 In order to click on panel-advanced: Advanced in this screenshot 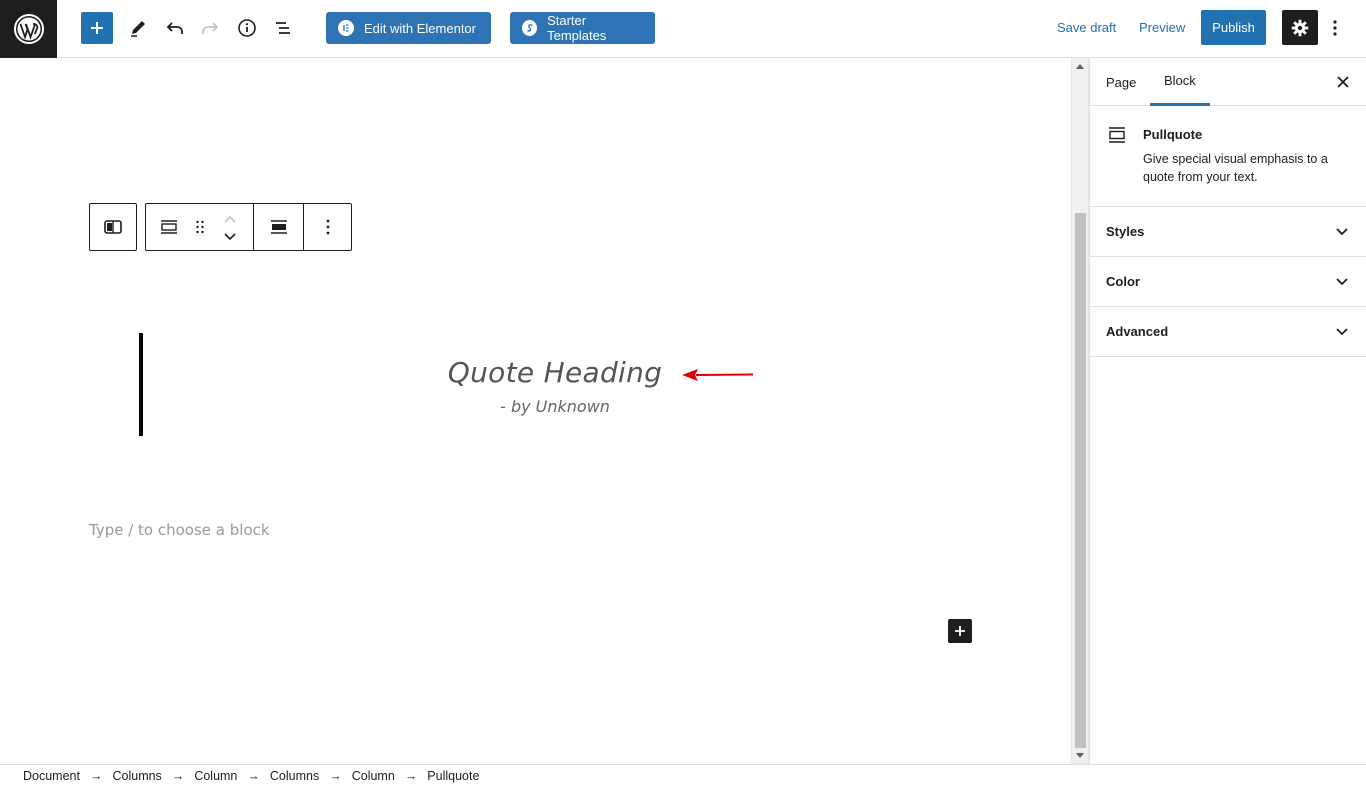, I will do `click(1228, 332)`.